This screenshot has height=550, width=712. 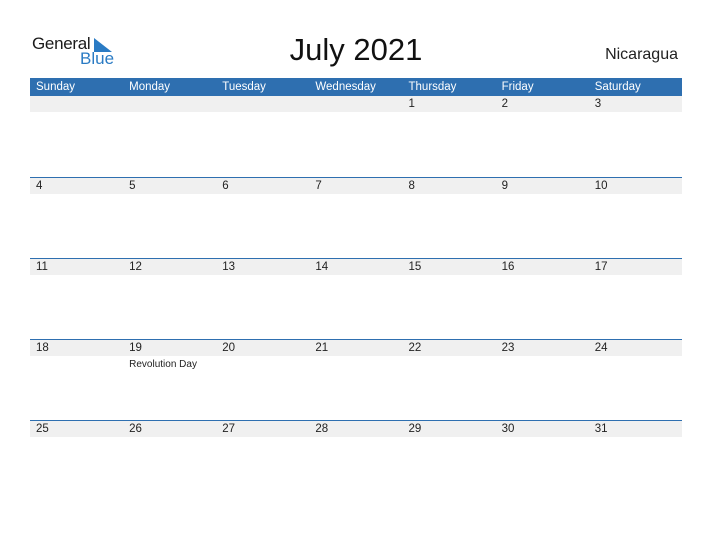 I want to click on day-cell: 23, so click(x=542, y=348).